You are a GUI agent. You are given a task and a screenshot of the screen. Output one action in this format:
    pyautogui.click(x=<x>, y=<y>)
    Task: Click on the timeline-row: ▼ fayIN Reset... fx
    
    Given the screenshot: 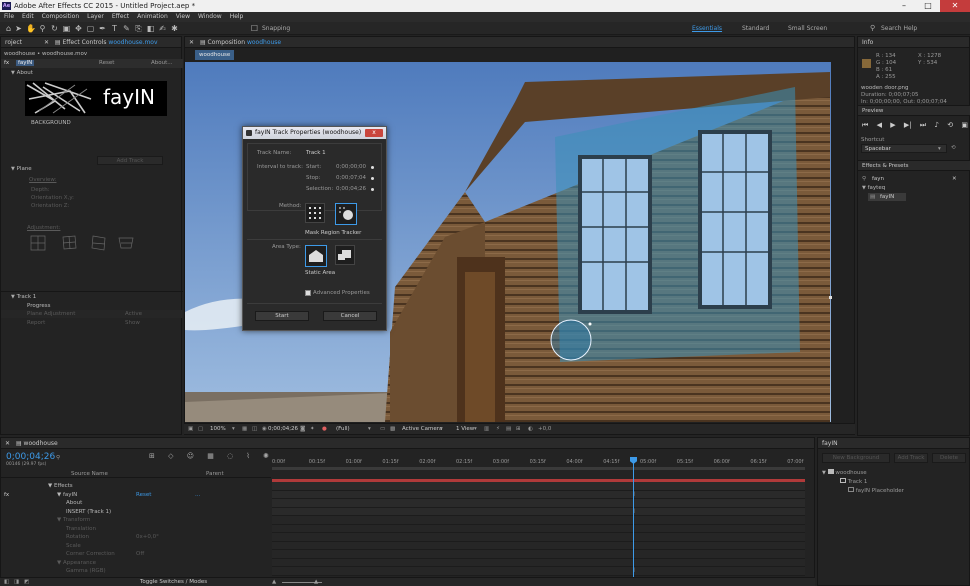 What is the action you would take?
    pyautogui.click(x=135, y=495)
    